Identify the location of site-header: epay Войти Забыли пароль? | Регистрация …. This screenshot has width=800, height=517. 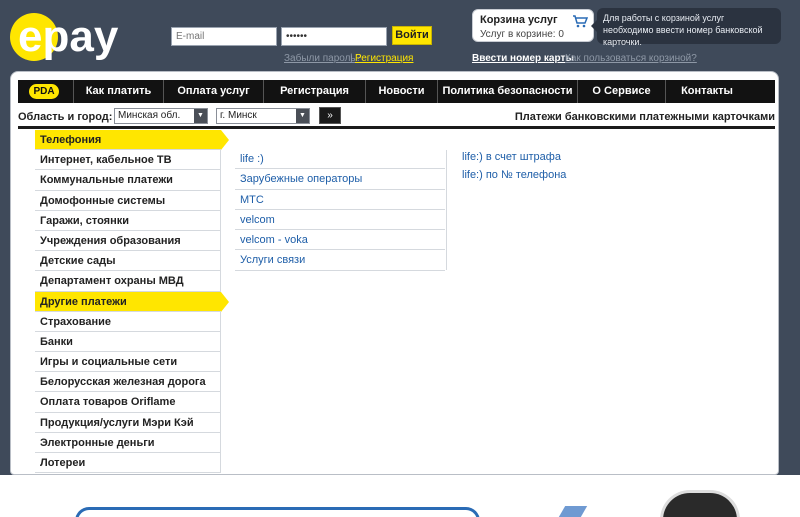
(400, 35).